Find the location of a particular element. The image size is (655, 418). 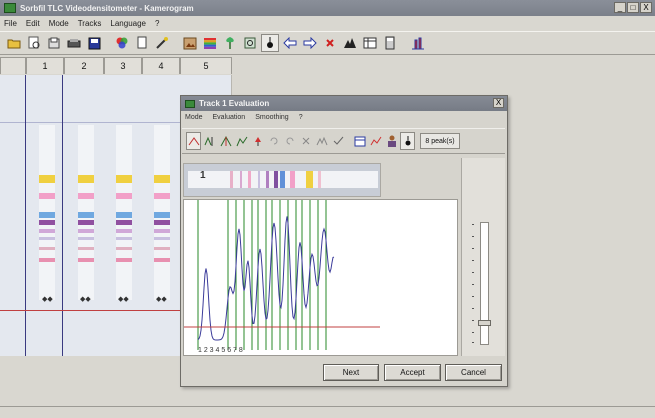

lane-strip is located at coordinates (283, 179).